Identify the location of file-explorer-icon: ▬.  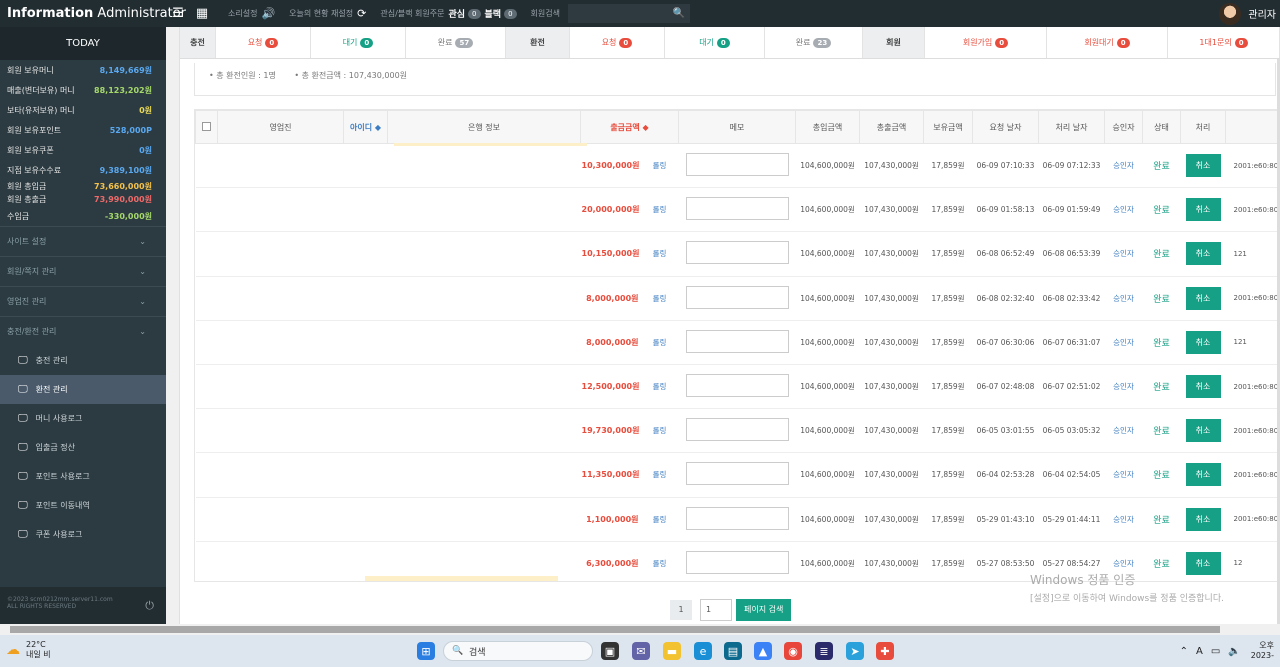
(672, 651).